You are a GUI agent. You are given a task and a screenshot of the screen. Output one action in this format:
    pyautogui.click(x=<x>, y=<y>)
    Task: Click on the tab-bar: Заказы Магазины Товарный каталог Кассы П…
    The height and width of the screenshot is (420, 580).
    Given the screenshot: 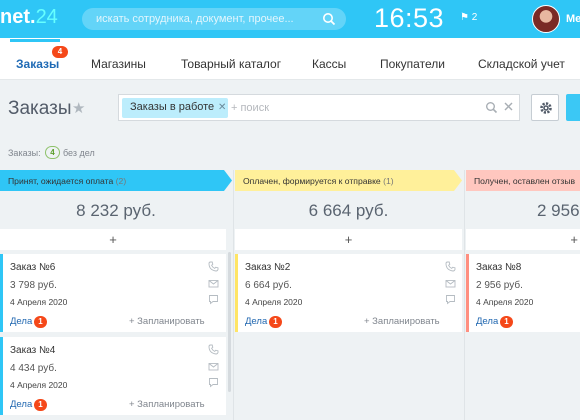 What is the action you would take?
    pyautogui.click(x=290, y=59)
    